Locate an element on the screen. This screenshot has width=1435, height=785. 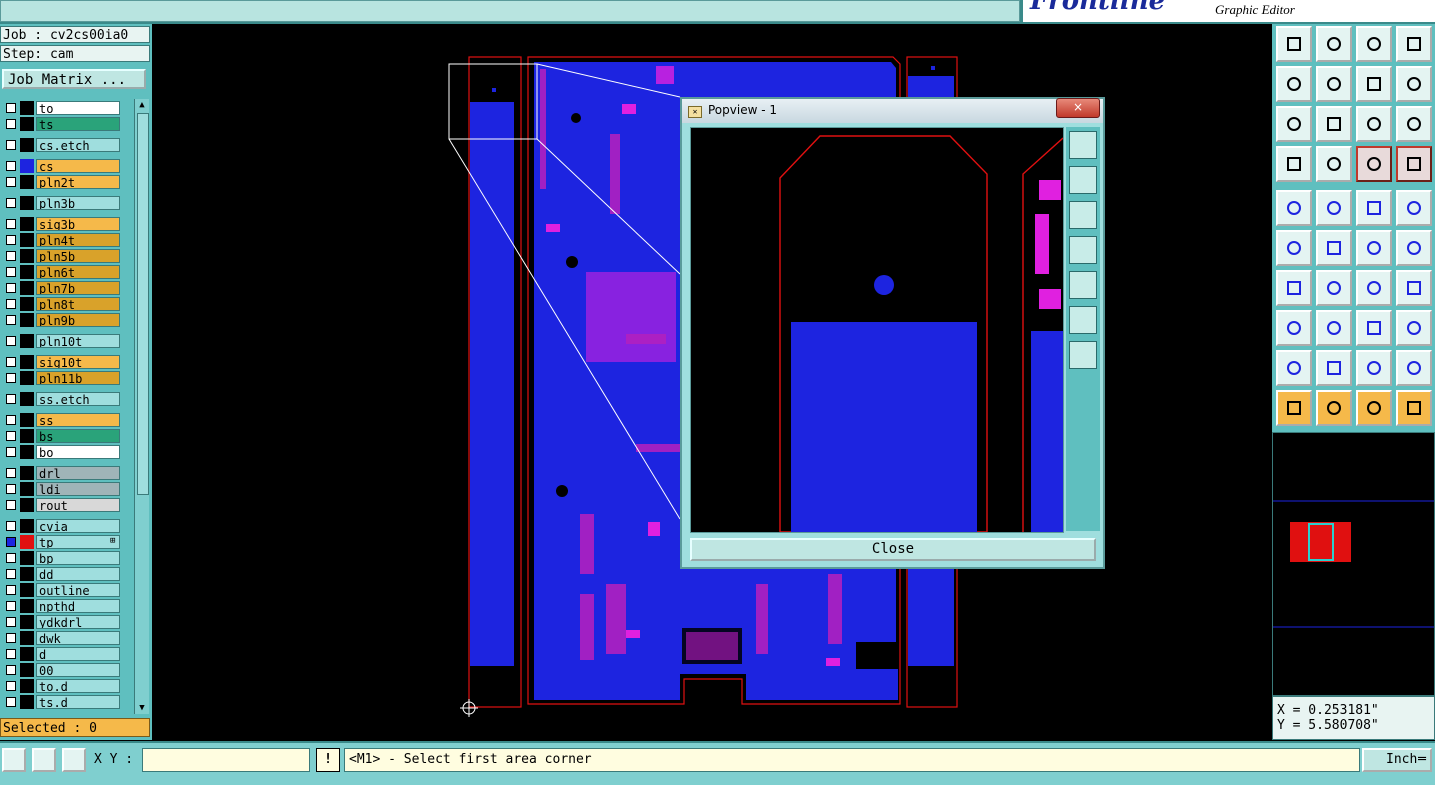
layer-row-to.d: to.d is located at coordinates (62, 686).